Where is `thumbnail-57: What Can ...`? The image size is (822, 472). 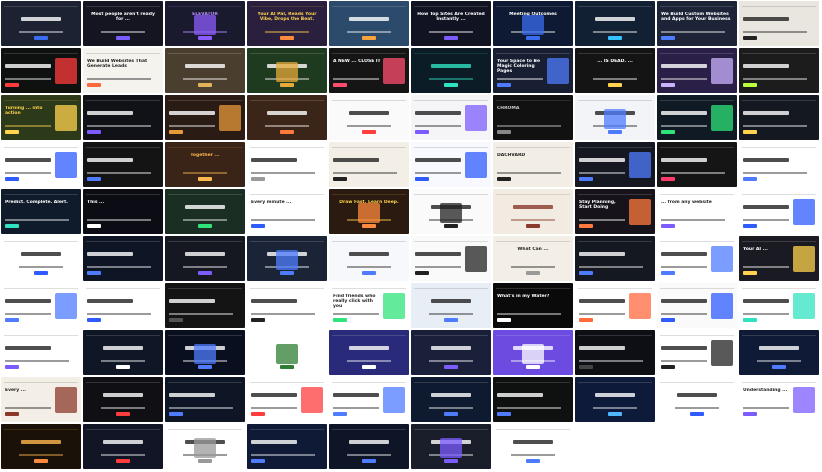
thumbnail-57: What Can ... is located at coordinates (533, 258).